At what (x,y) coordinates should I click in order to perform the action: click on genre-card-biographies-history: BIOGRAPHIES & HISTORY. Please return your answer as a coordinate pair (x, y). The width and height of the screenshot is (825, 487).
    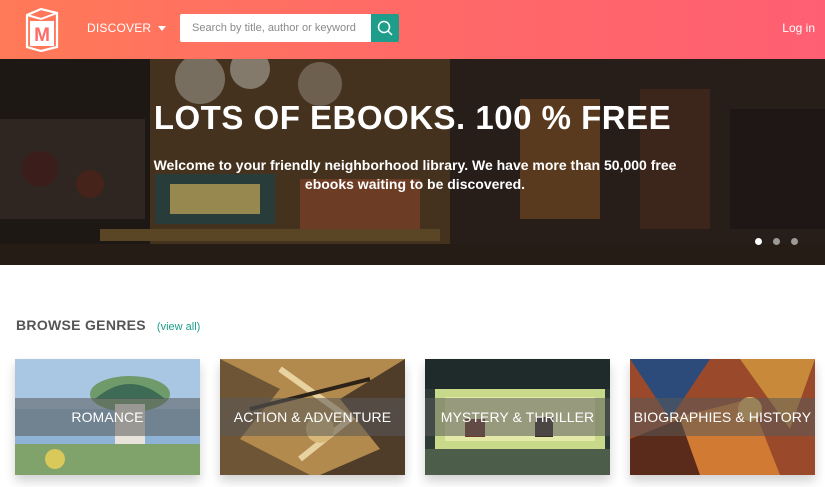
    Looking at the image, I should click on (722, 417).